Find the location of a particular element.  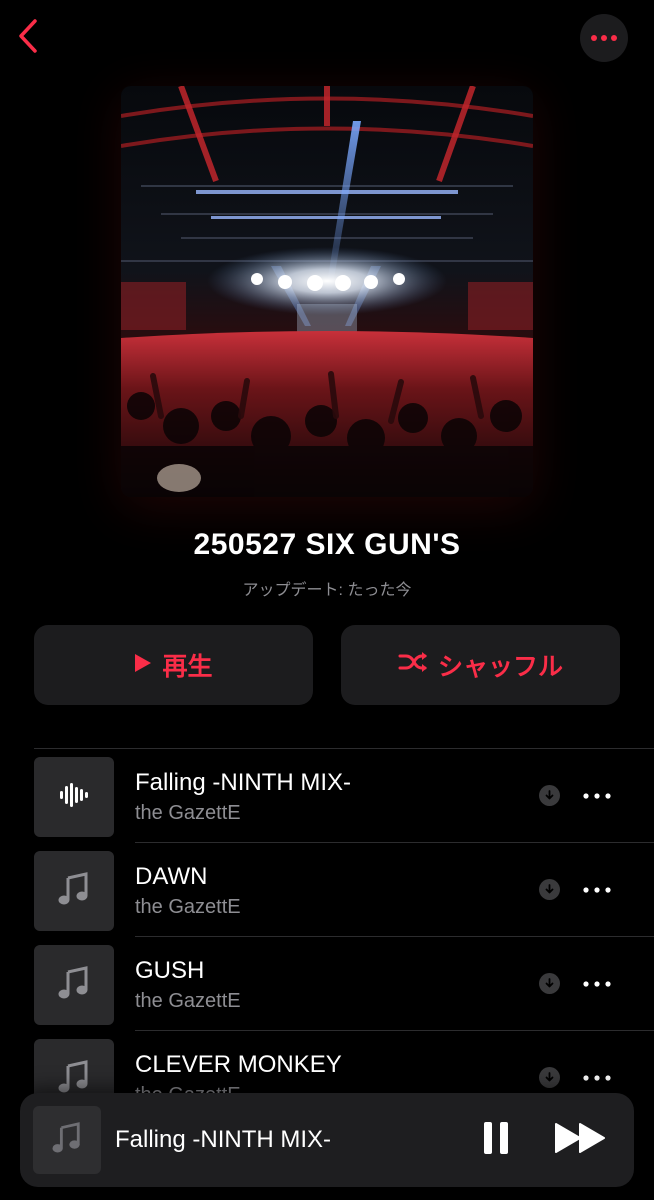

pause-icon is located at coordinates (496, 1140).